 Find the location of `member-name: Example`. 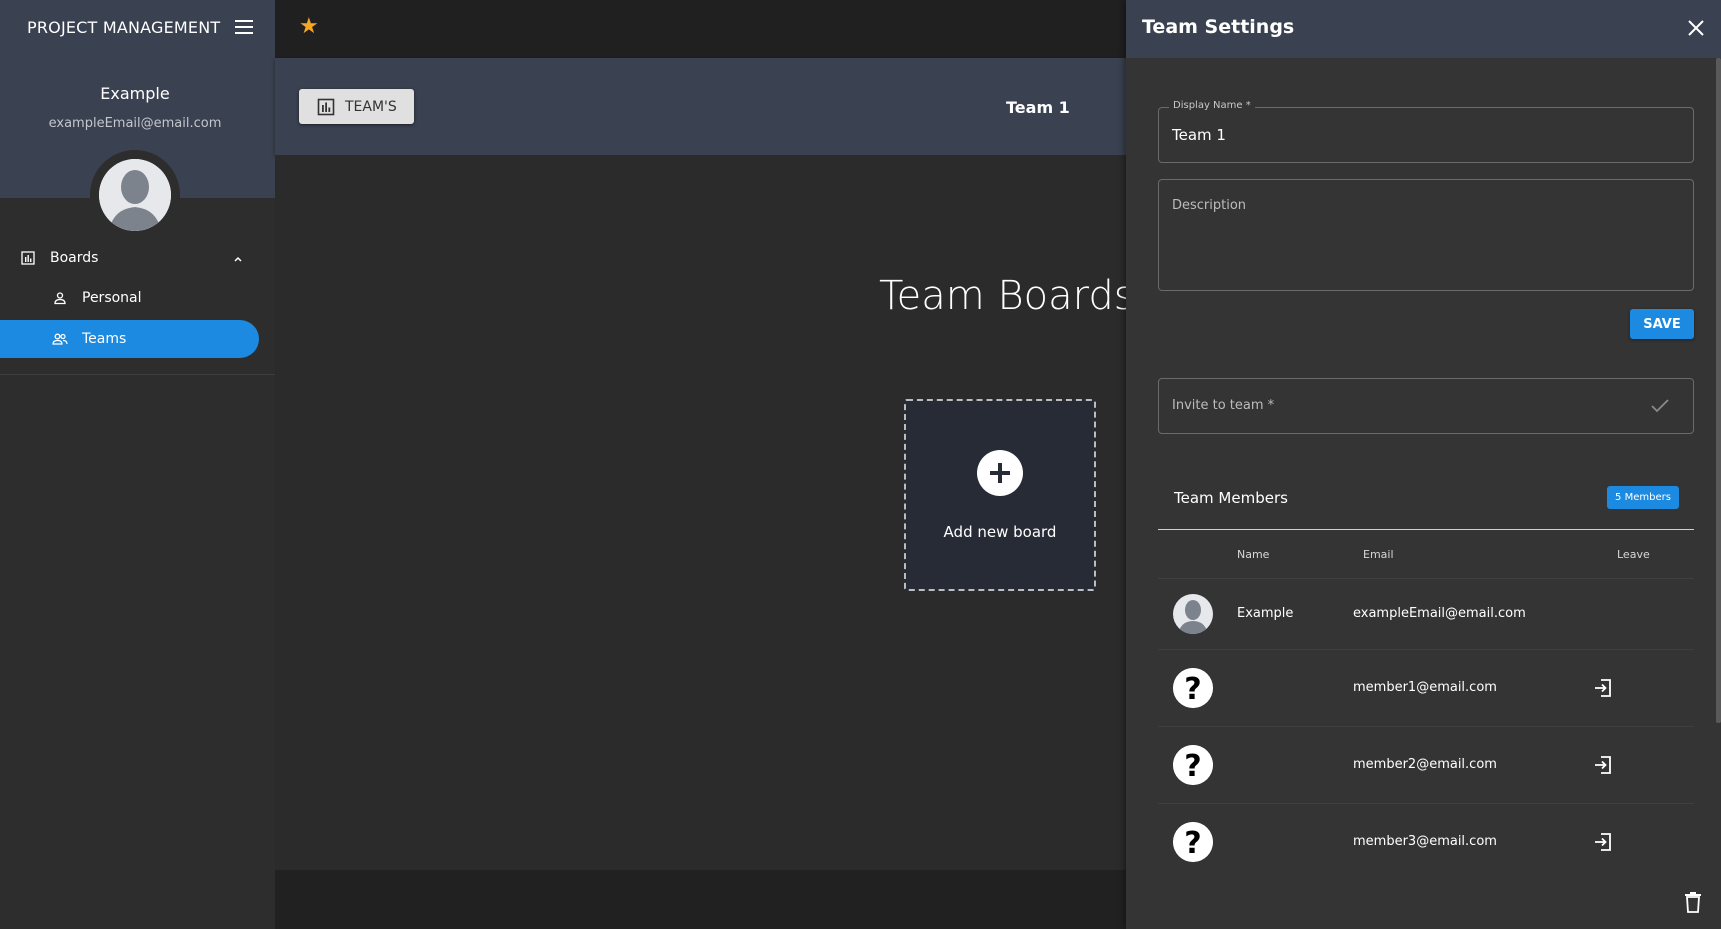

member-name: Example is located at coordinates (1265, 613).